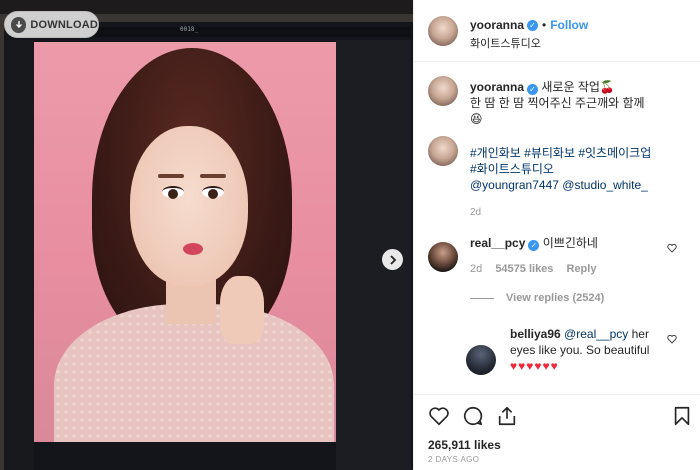  What do you see at coordinates (512, 169) in the screenshot?
I see `hashtags-line2: #화이트스튜디오` at bounding box center [512, 169].